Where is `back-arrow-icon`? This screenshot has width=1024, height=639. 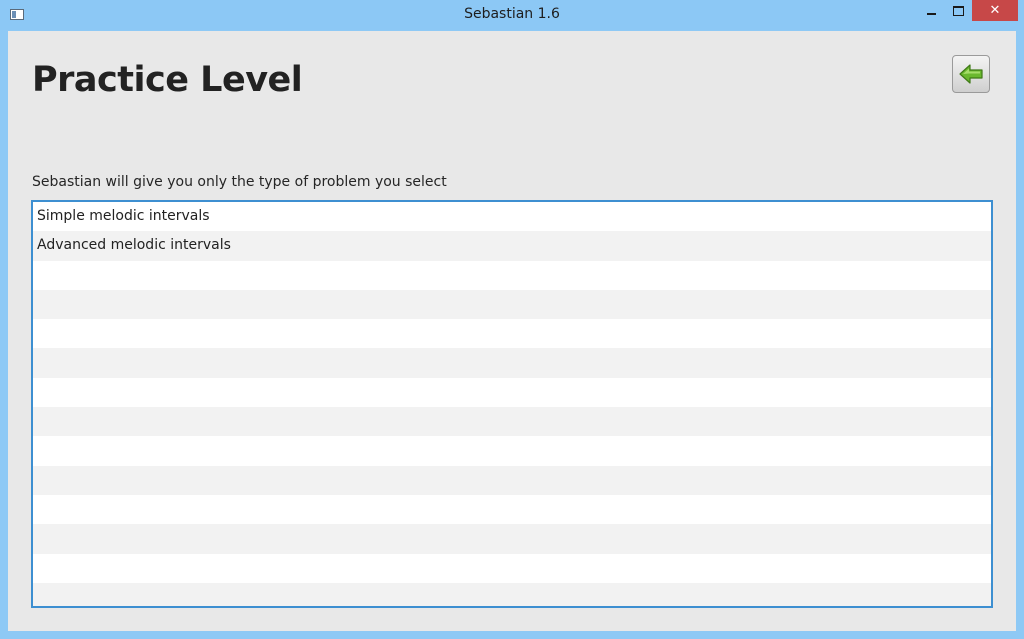 back-arrow-icon is located at coordinates (971, 74).